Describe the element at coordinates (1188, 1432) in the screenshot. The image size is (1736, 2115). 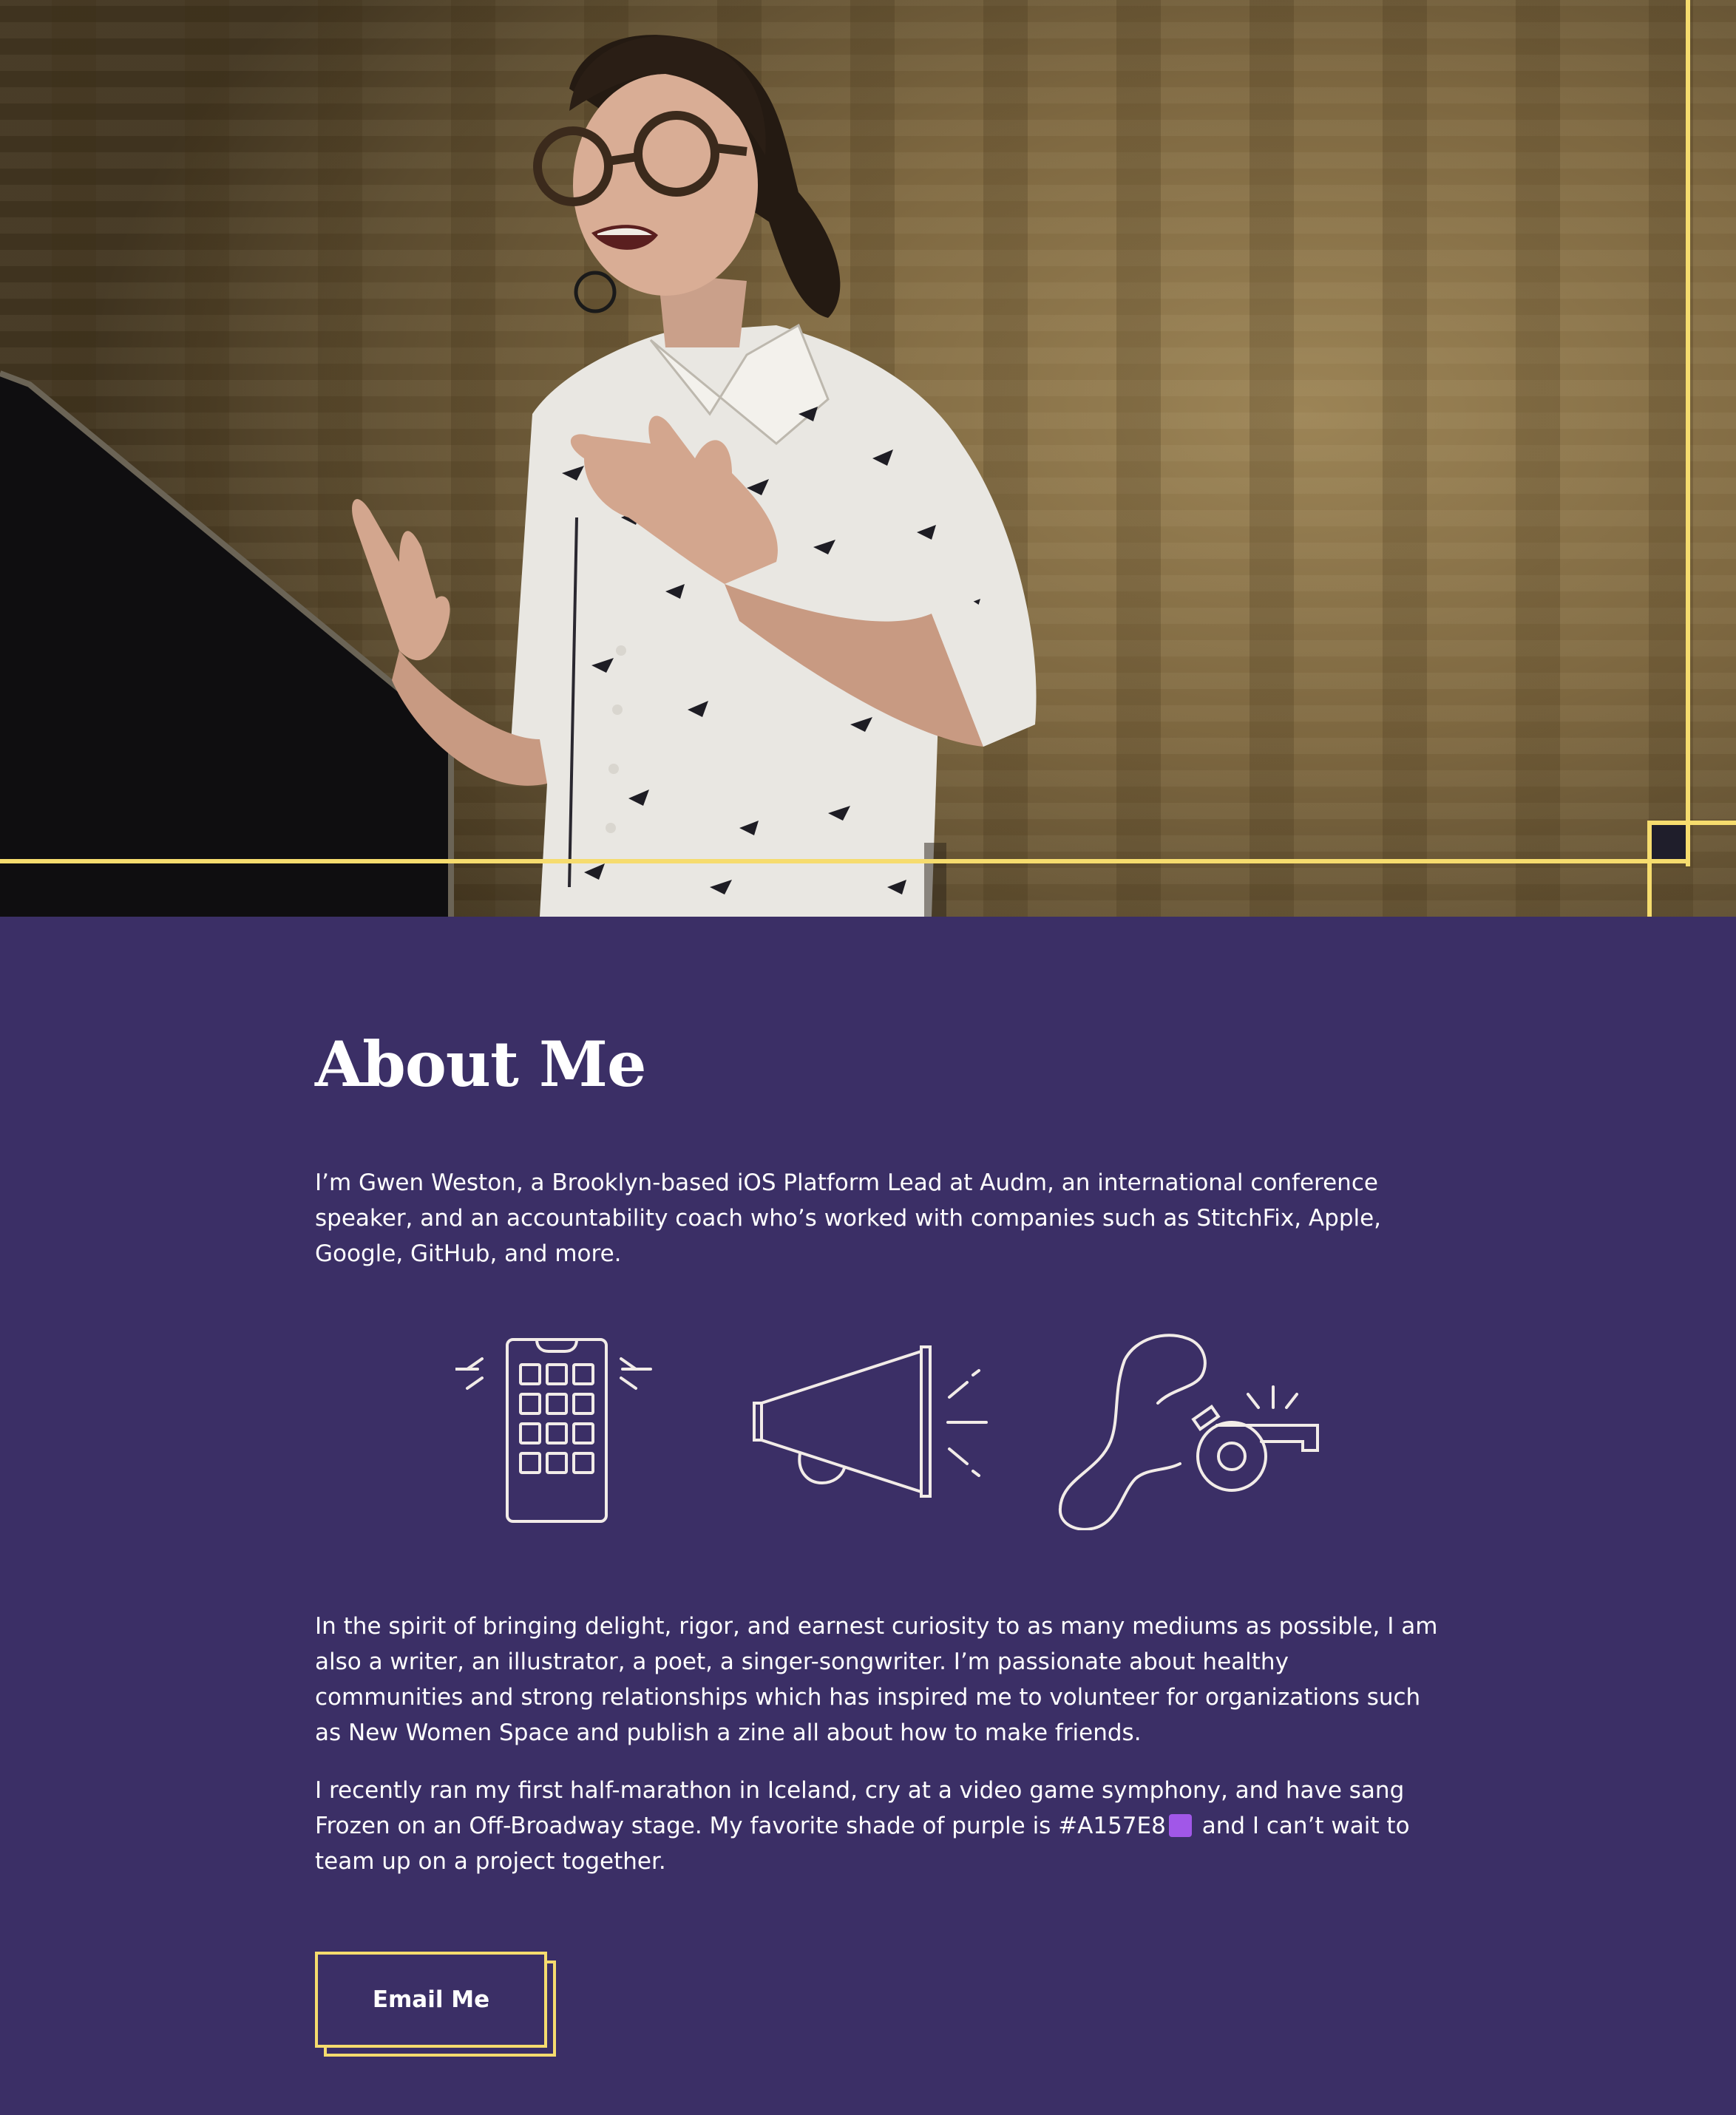
I see `whistle-icon` at that location.